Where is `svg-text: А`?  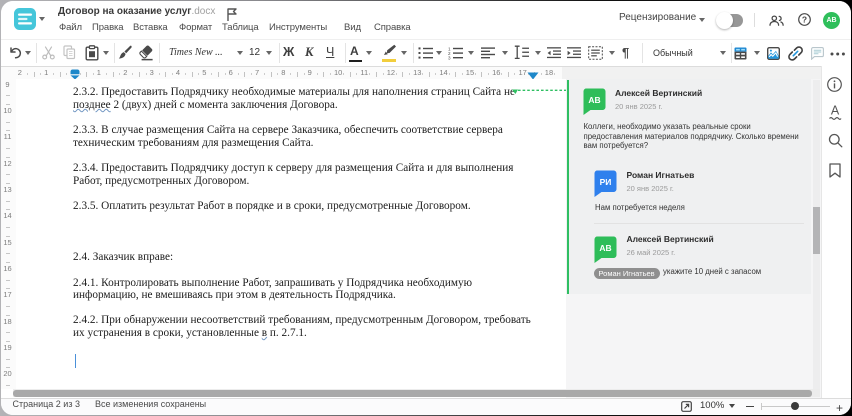
svg-text: А is located at coordinates (835, 111).